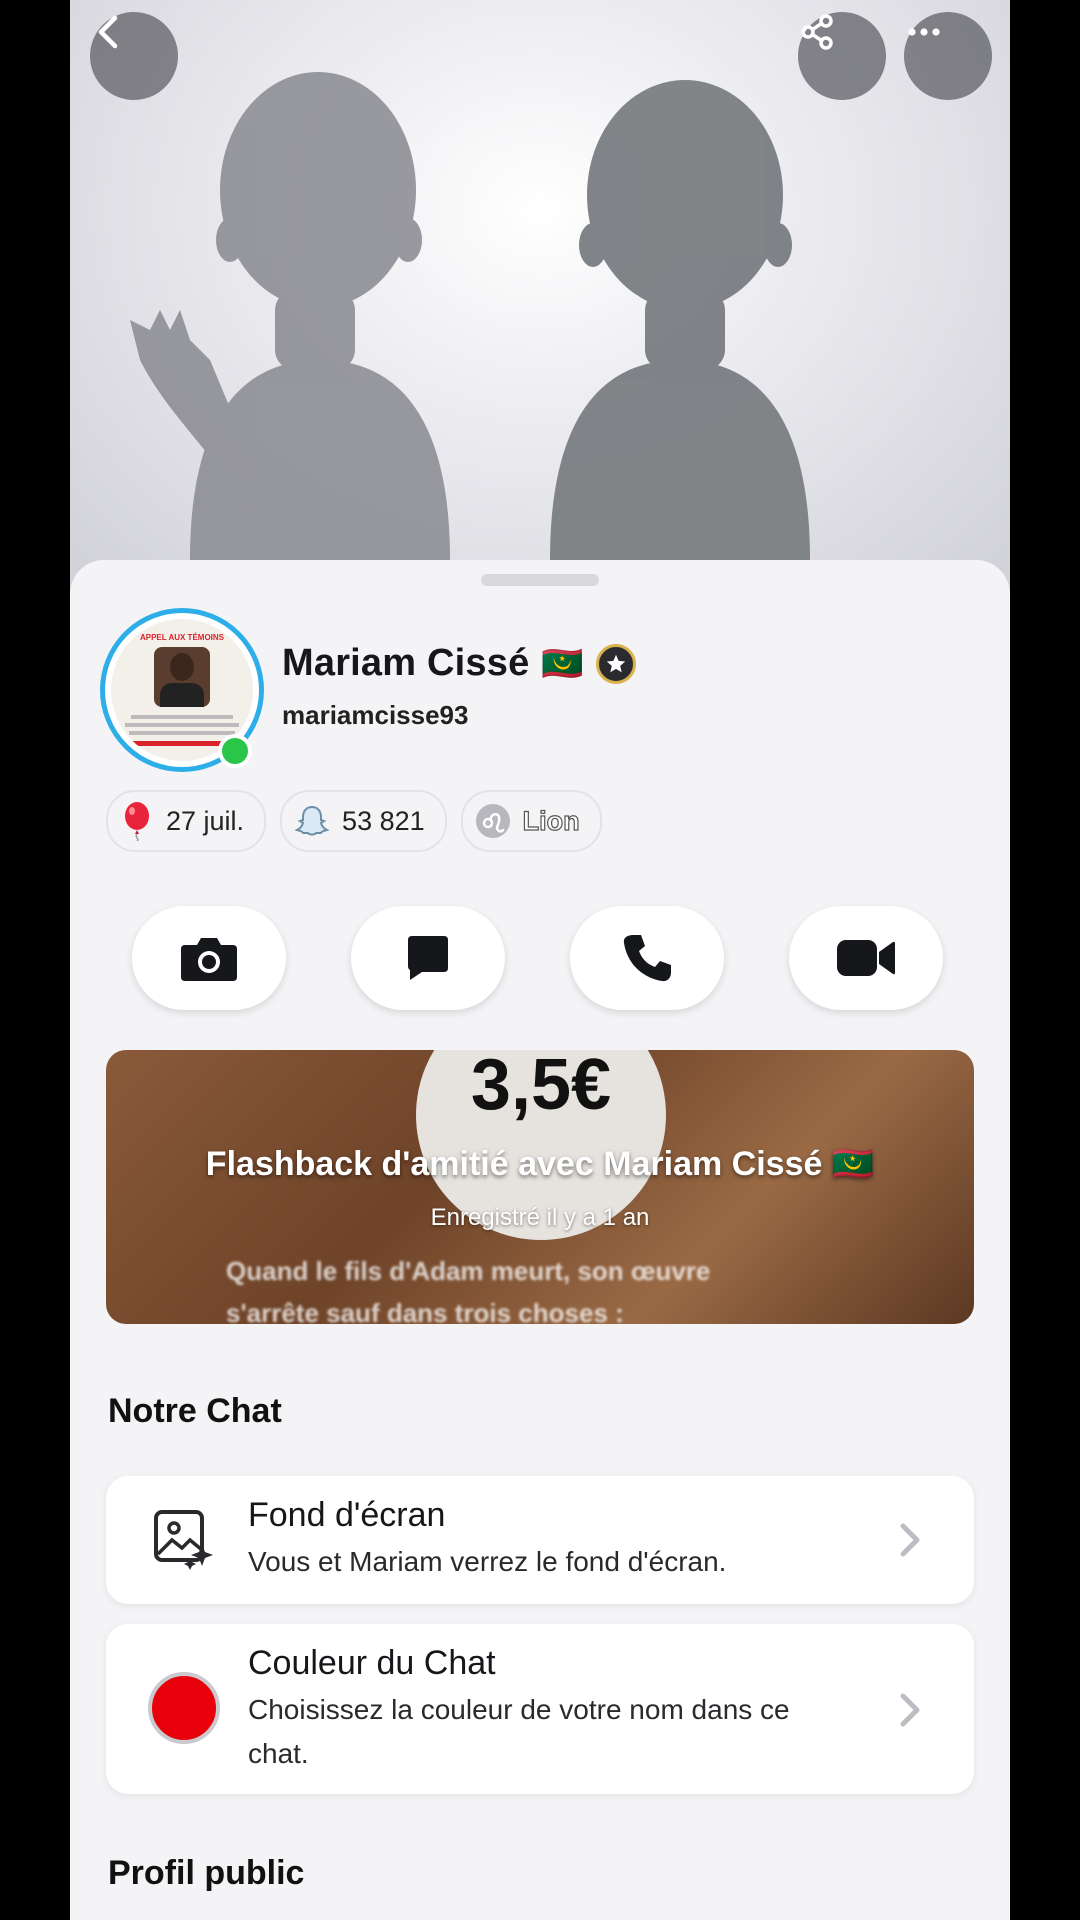 The image size is (1080, 1920). Describe the element at coordinates (134, 56) in the screenshot. I see `back-button` at that location.